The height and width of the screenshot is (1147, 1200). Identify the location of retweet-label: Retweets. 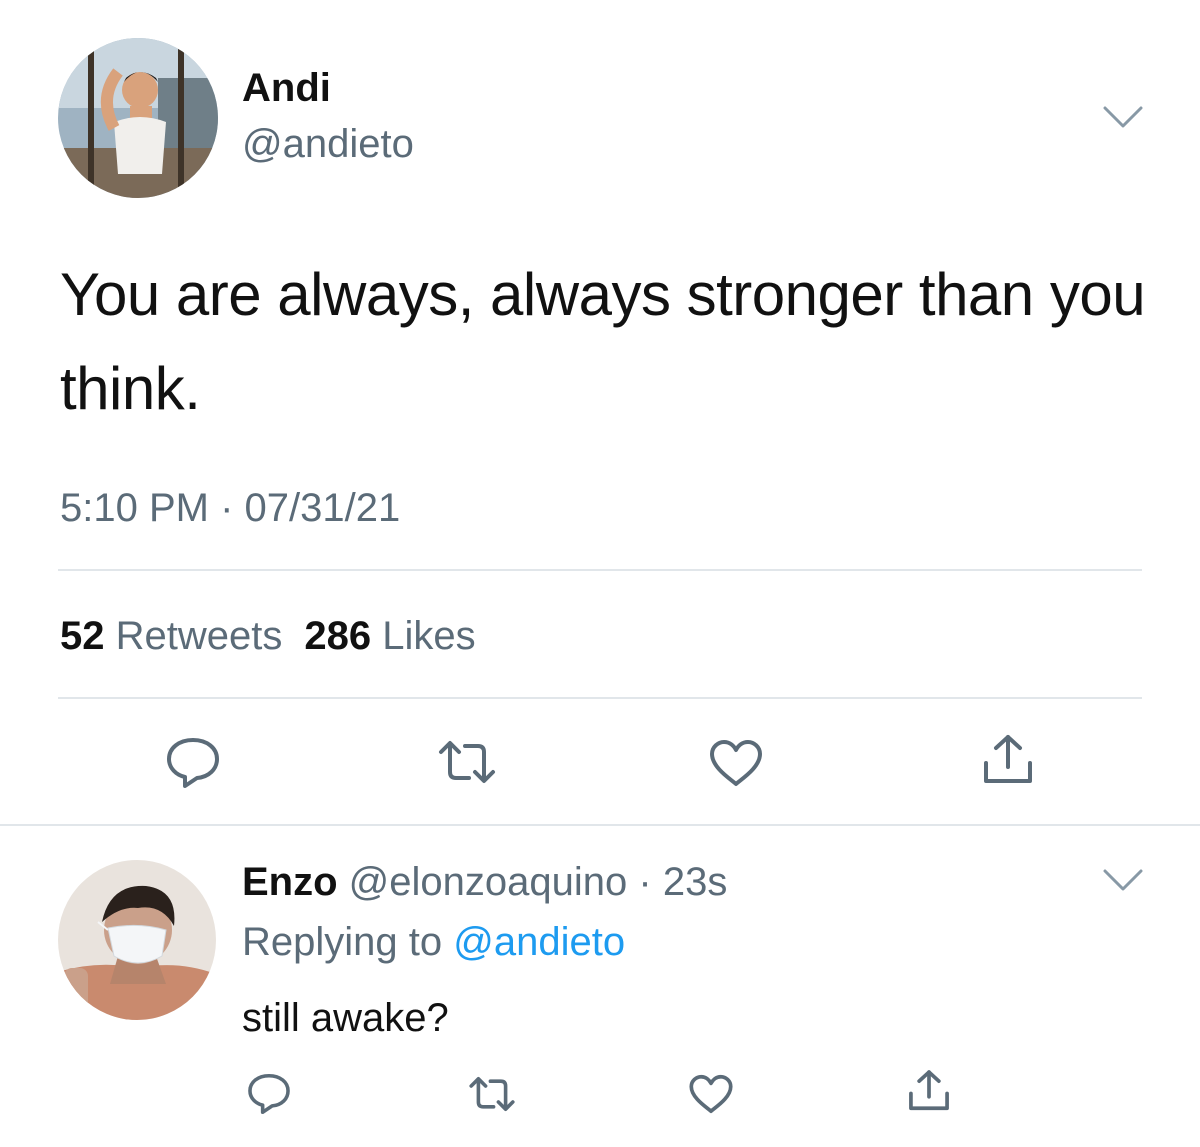
(199, 636).